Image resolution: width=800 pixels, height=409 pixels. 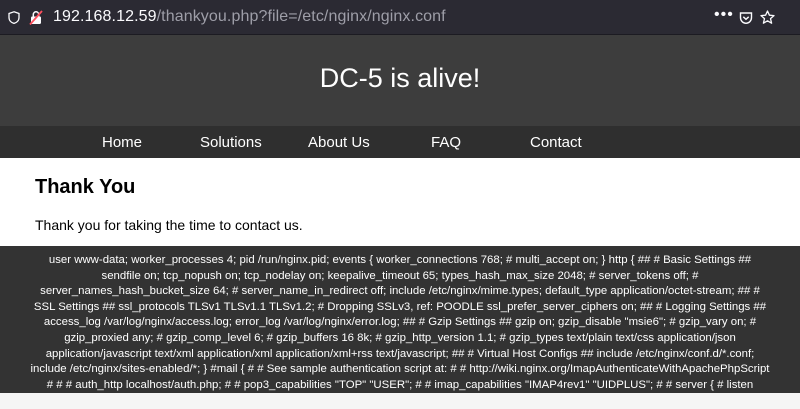 What do you see at coordinates (767, 17) in the screenshot?
I see `bookmark-star-icon` at bounding box center [767, 17].